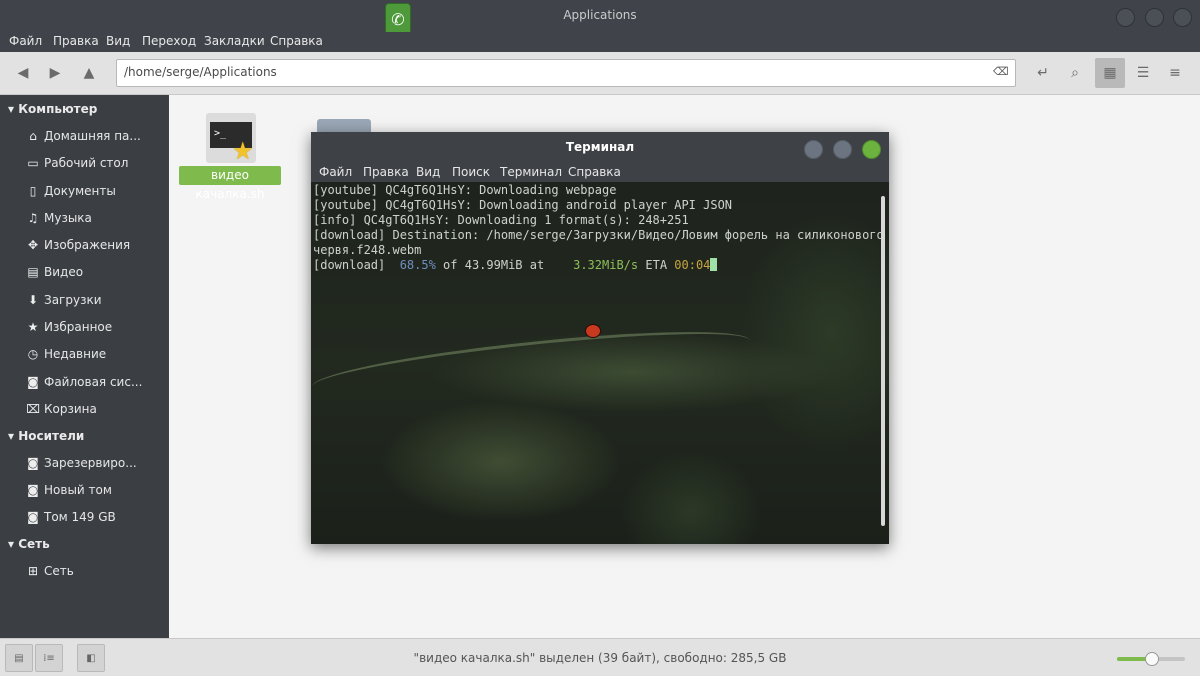 The width and height of the screenshot is (1200, 676). What do you see at coordinates (25, 41) in the screenshot?
I see `menu-file: Файл` at bounding box center [25, 41].